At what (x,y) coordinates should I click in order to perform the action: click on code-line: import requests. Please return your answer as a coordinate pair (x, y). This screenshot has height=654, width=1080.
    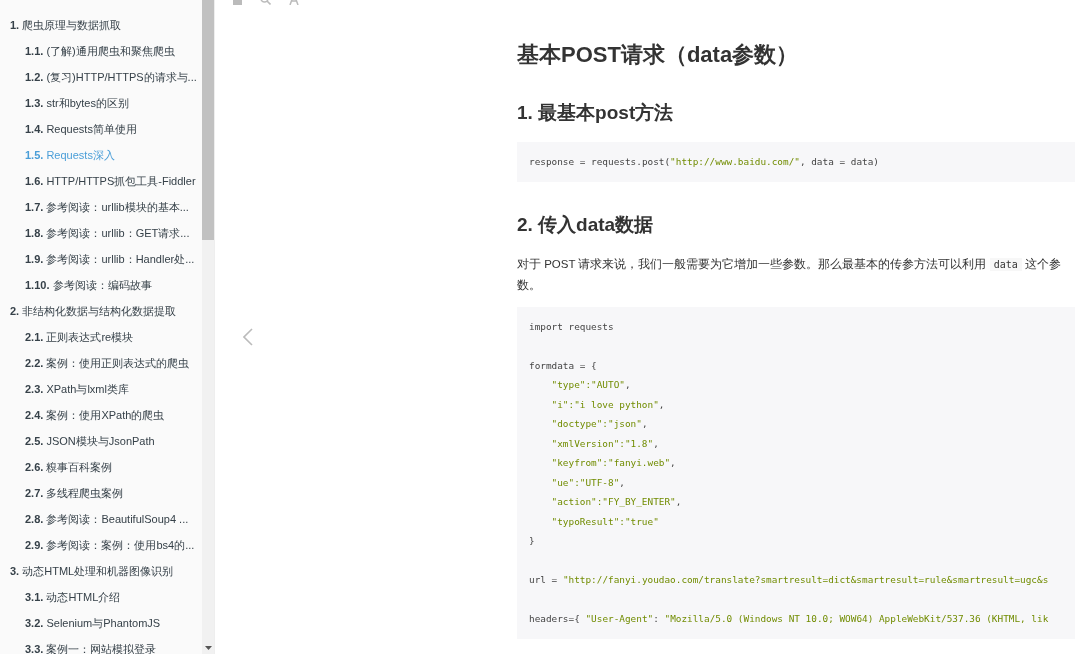
    Looking at the image, I should click on (571, 326).